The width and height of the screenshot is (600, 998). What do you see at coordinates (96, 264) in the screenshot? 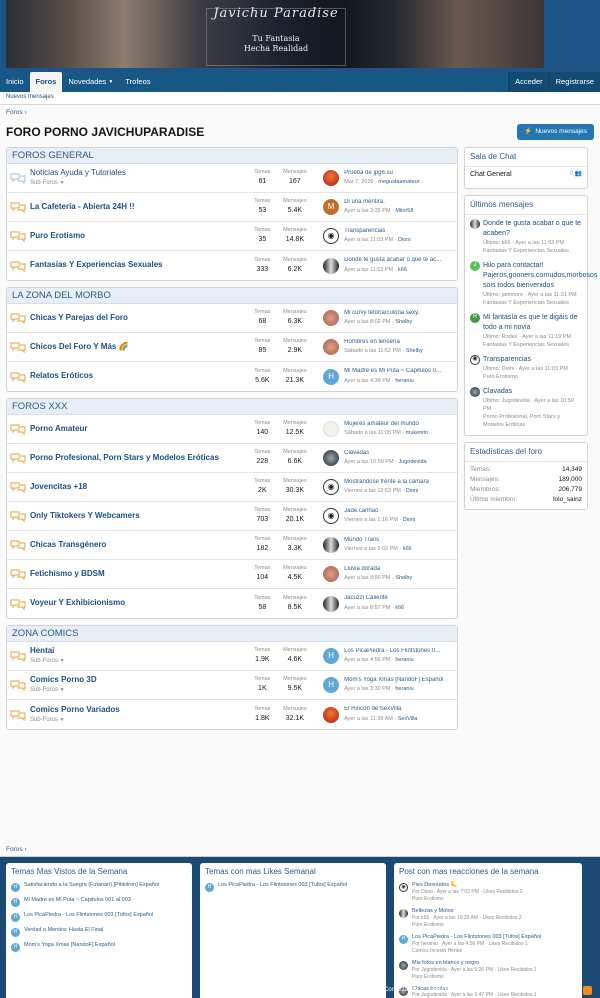
I see `node-title: Fantasias Y Experiencias Sexuales` at bounding box center [96, 264].